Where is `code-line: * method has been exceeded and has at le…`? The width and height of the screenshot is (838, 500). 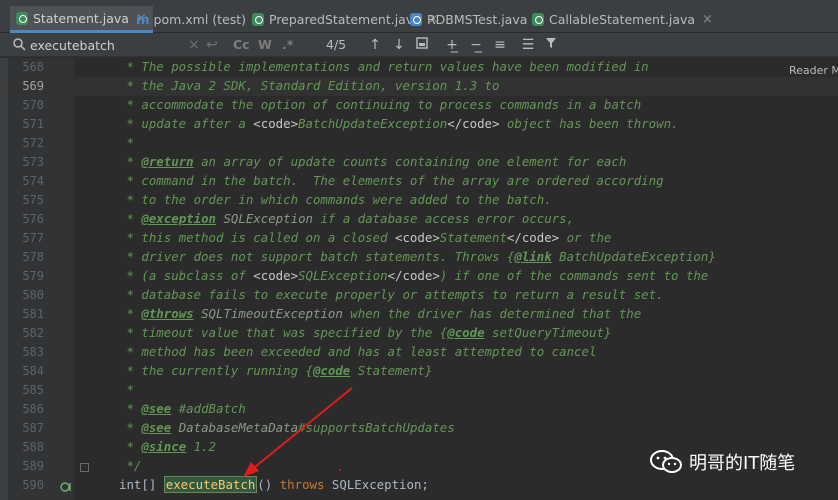
code-line: * method has been exceeded and has at le… is located at coordinates (358, 351).